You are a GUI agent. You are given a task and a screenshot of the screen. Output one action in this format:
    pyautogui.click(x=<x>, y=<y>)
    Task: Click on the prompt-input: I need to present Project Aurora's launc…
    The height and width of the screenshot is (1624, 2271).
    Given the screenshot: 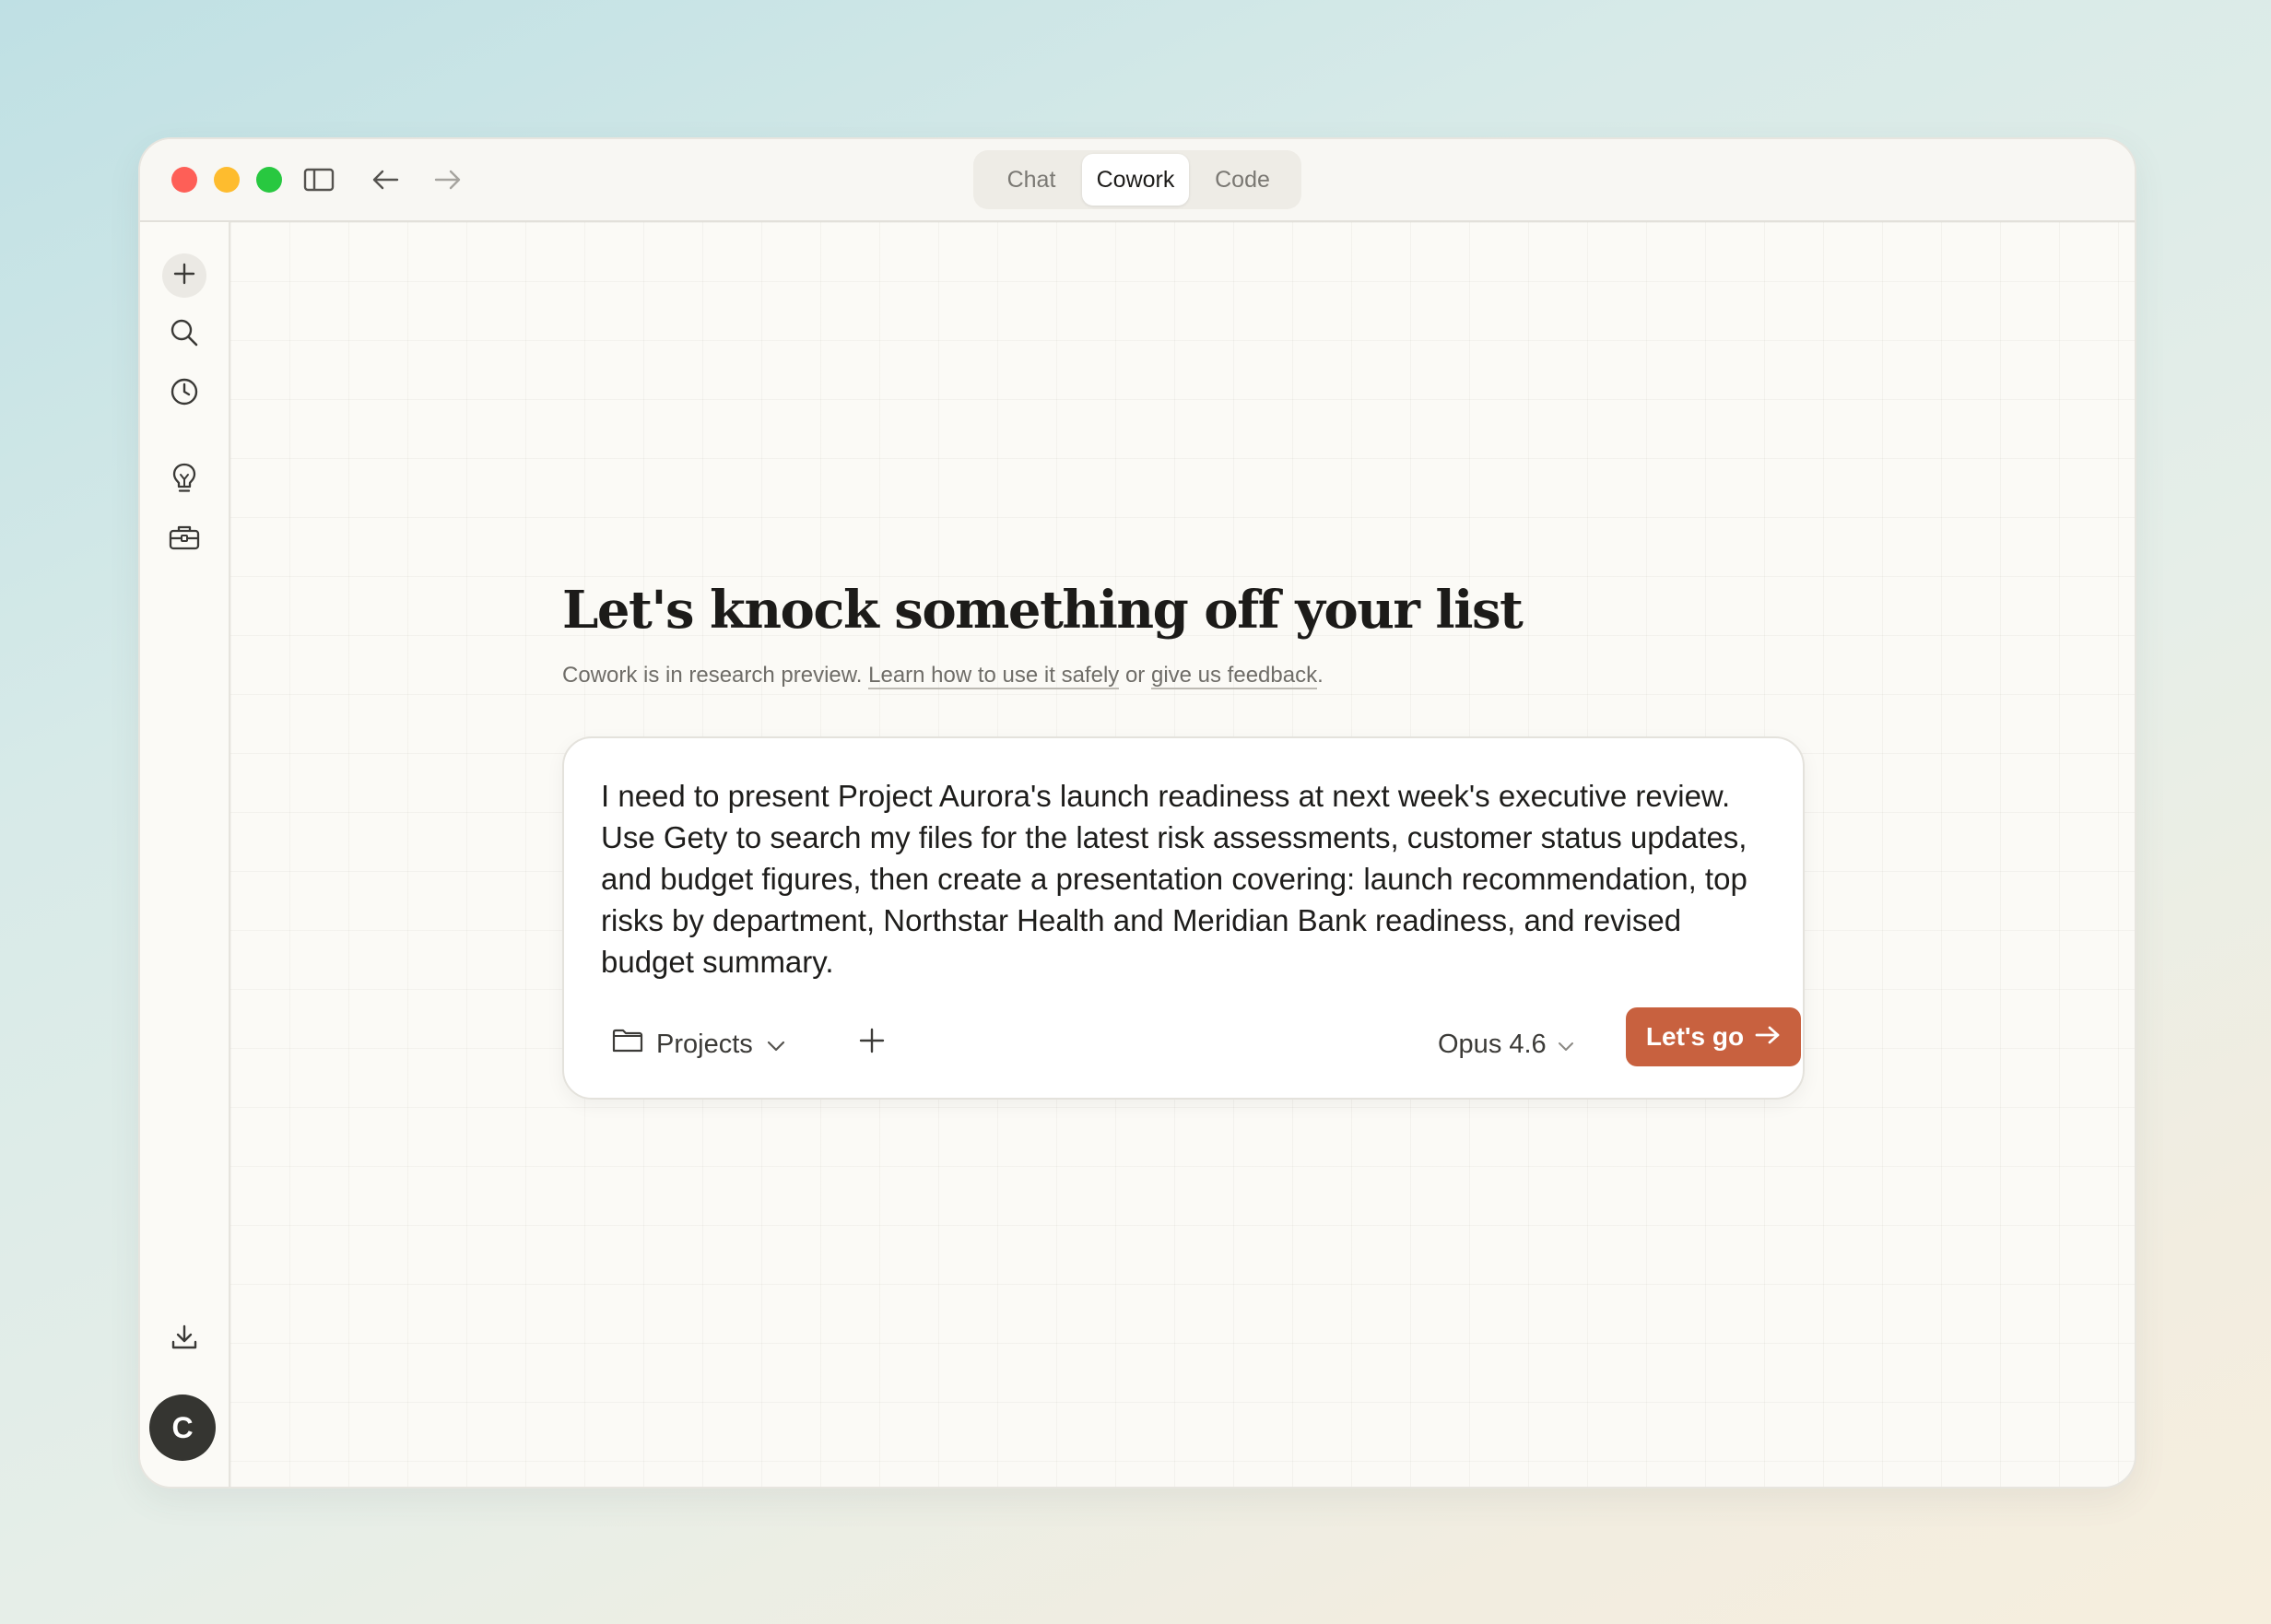 What is the action you would take?
    pyautogui.click(x=1183, y=879)
    